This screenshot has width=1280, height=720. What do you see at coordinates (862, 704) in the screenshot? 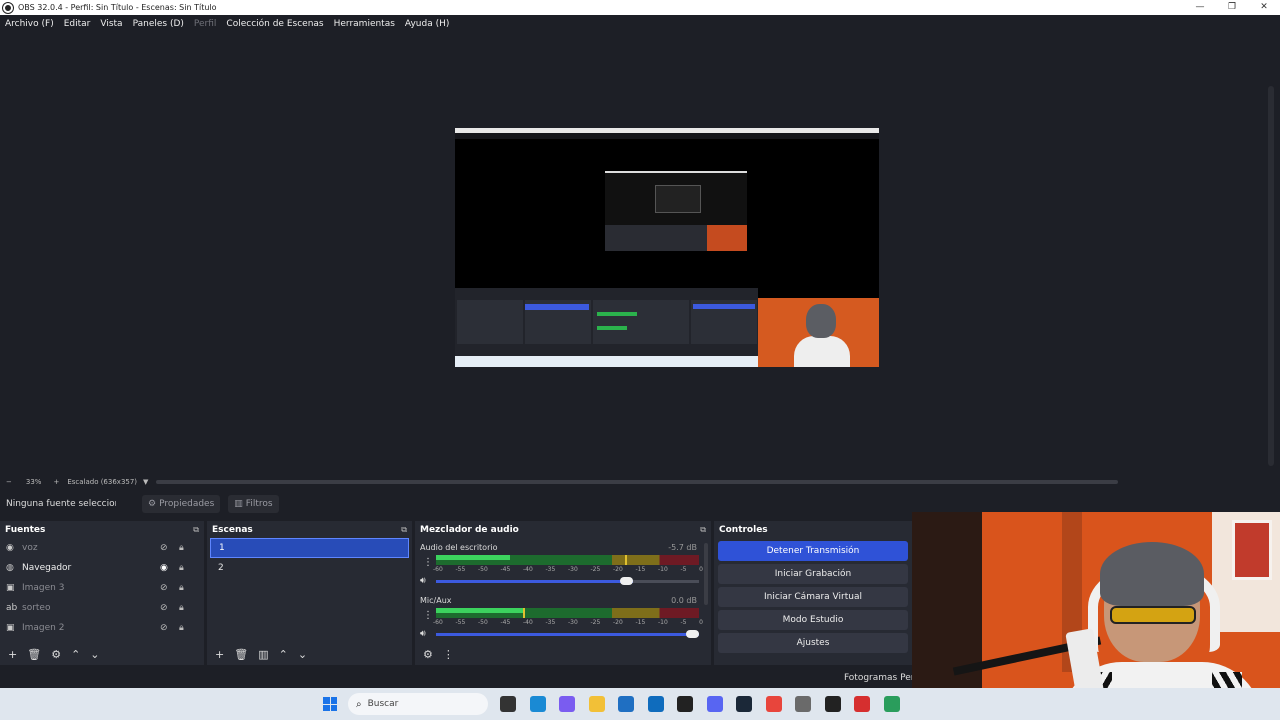
I see `recorder-icon` at bounding box center [862, 704].